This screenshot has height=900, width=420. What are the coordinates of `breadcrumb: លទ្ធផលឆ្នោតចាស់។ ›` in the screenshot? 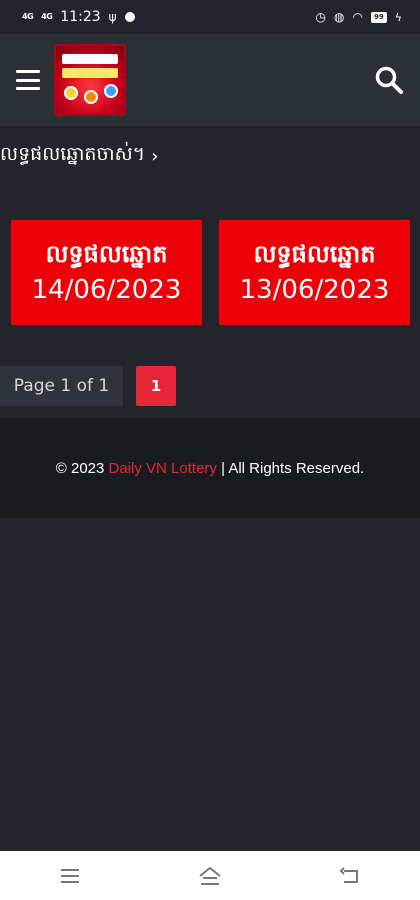 It's located at (79, 156).